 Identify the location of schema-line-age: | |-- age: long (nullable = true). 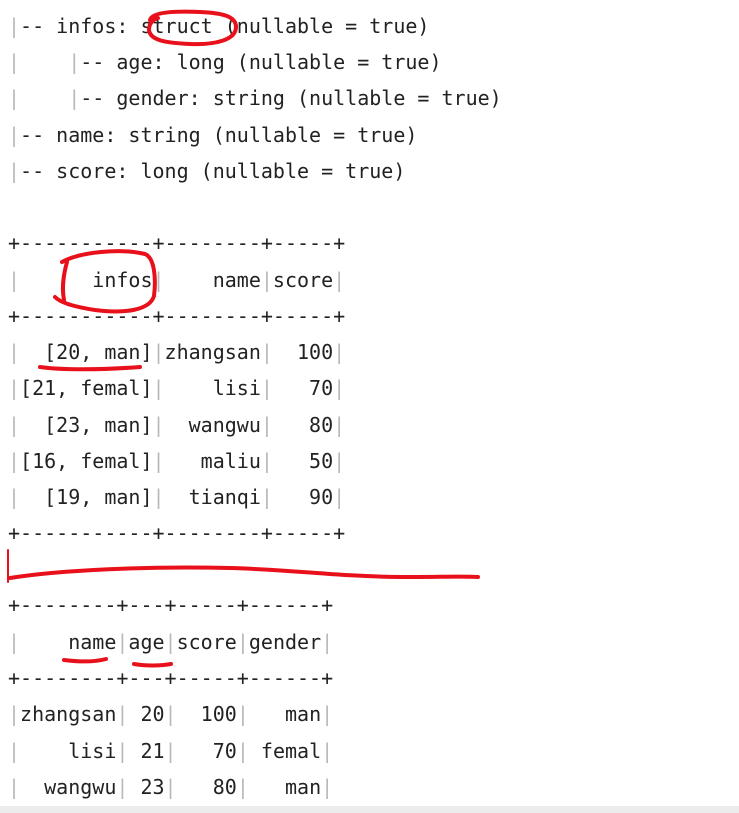
(225, 62).